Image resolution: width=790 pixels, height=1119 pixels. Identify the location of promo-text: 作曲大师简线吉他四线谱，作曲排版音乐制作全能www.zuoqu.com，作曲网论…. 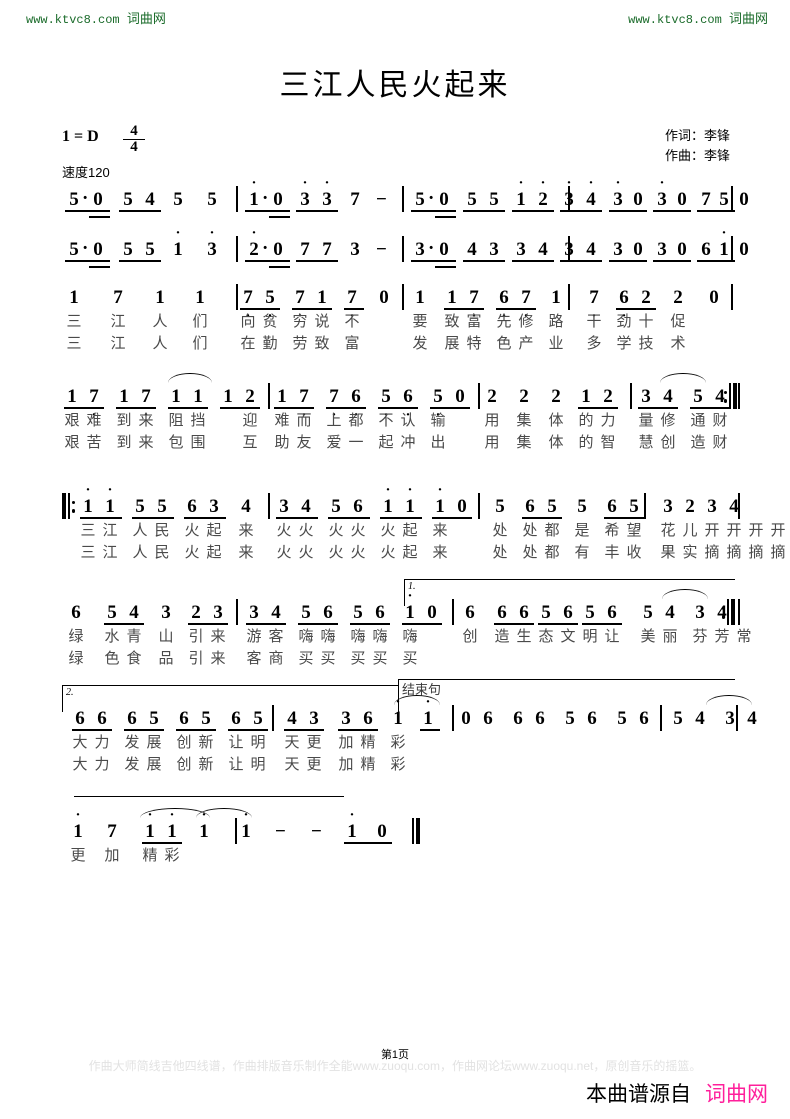
(395, 1066).